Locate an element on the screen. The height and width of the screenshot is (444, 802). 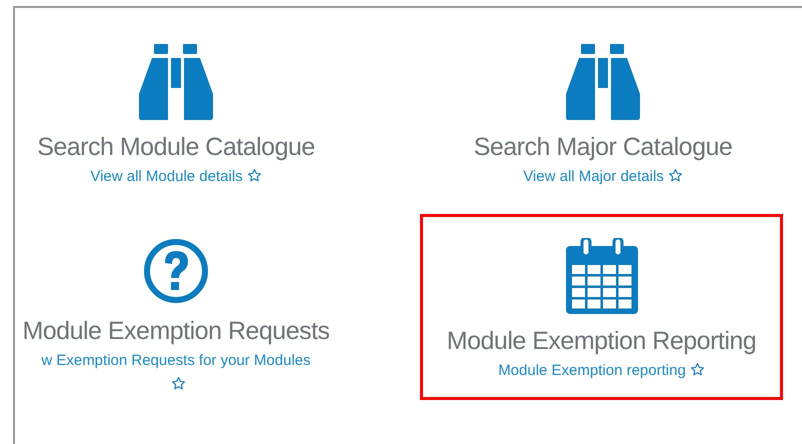
calendar-icon is located at coordinates (602, 276).